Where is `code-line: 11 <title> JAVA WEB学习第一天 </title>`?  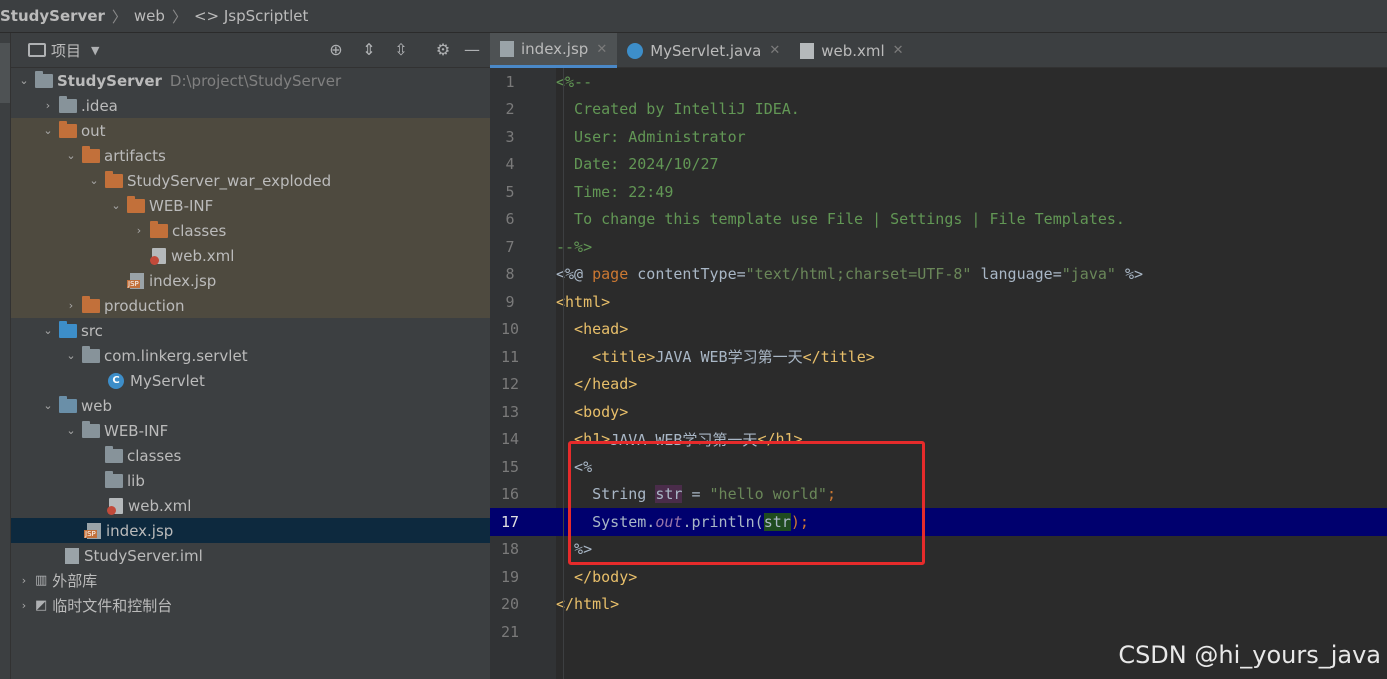
code-line: 11 <title> JAVA WEB学习第一天 </title> is located at coordinates (938, 357).